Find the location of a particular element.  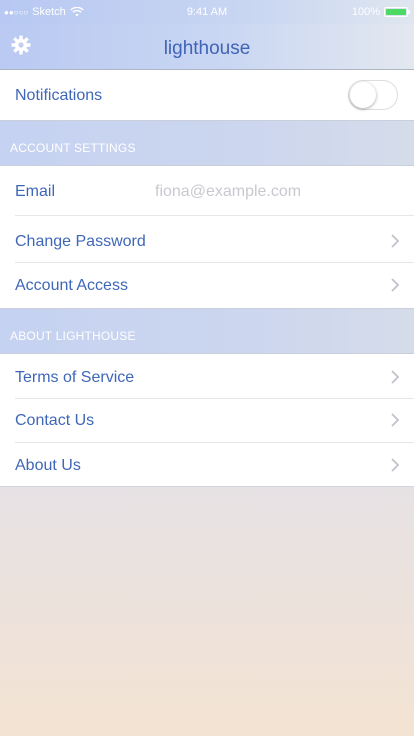

account-access-label: Account Access is located at coordinates (71, 285).